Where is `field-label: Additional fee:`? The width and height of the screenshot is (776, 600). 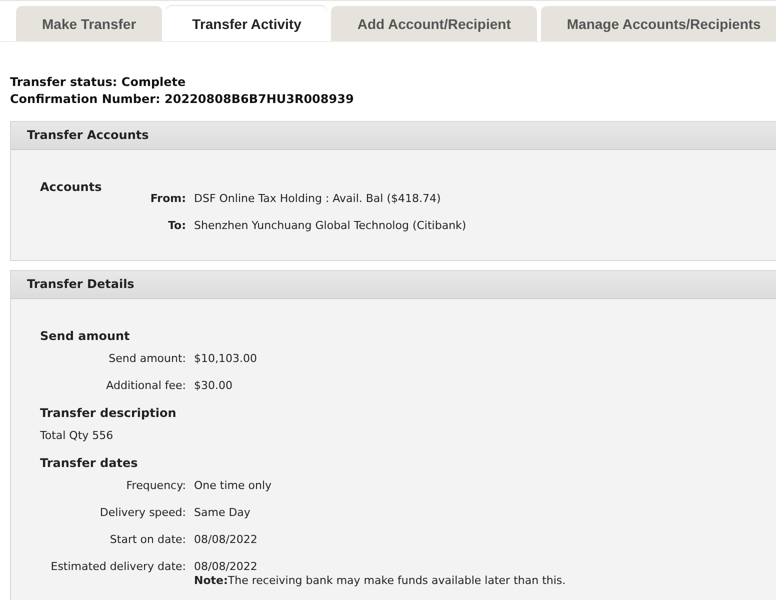 field-label: Additional fee: is located at coordinates (146, 386).